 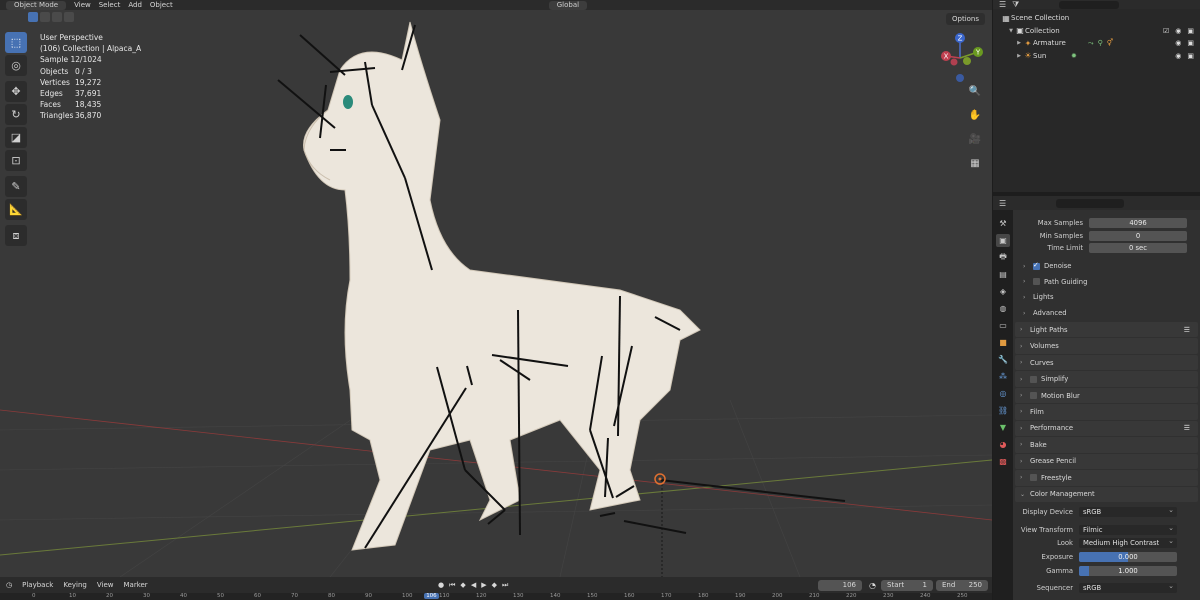 What do you see at coordinates (1003, 410) in the screenshot?
I see `constraints-tab-icon: ⛓` at bounding box center [1003, 410].